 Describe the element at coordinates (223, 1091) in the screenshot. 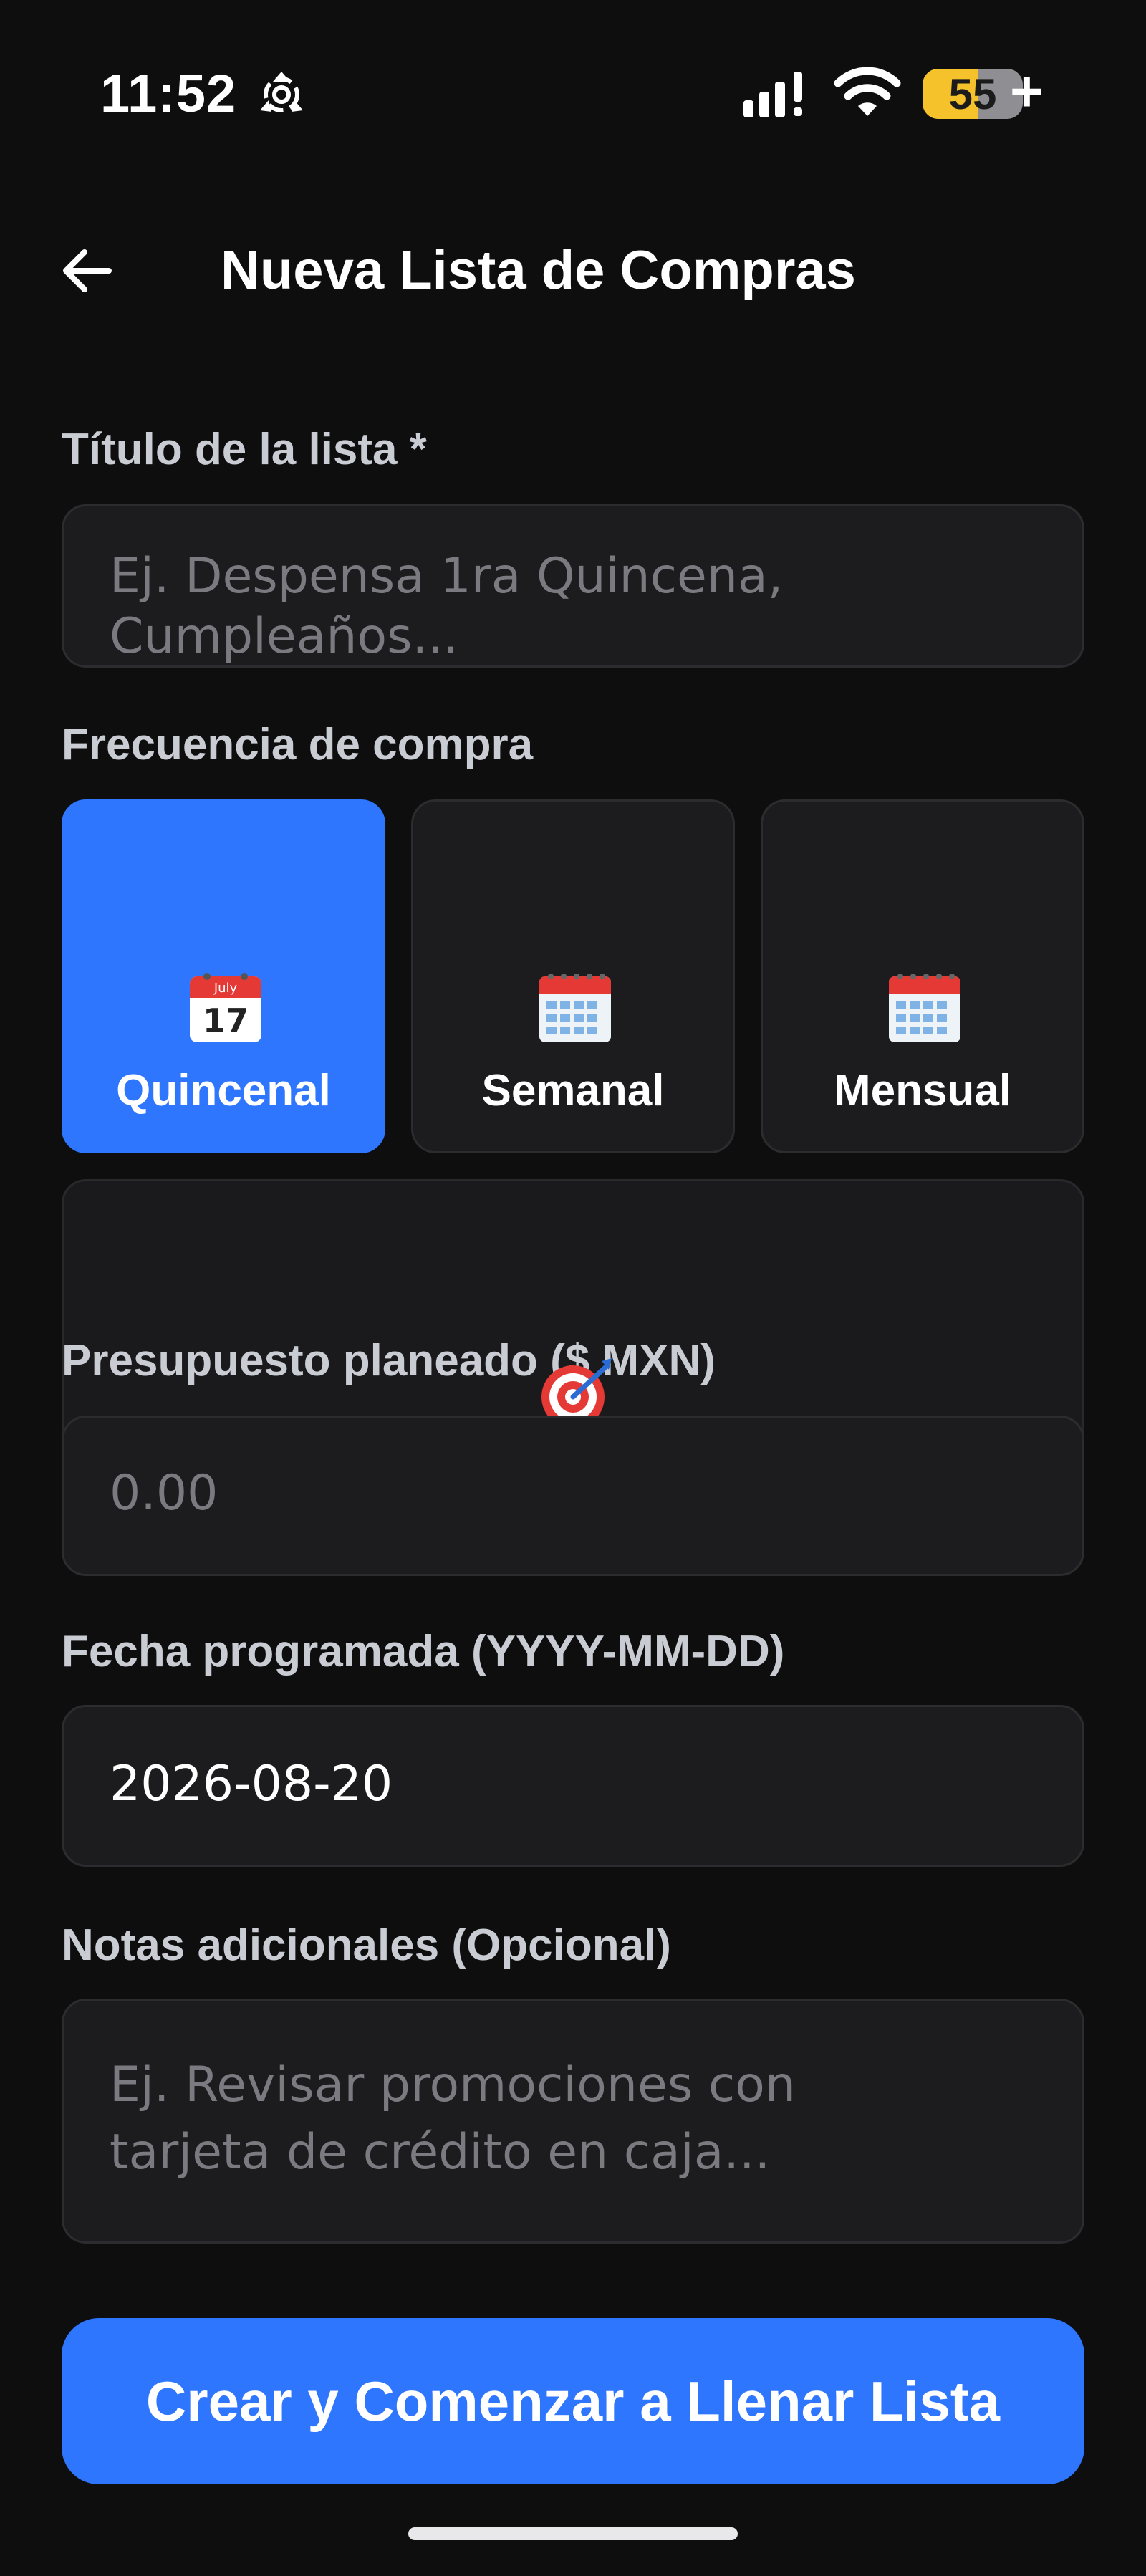

I see `frequency-option-label: Quincenal` at that location.